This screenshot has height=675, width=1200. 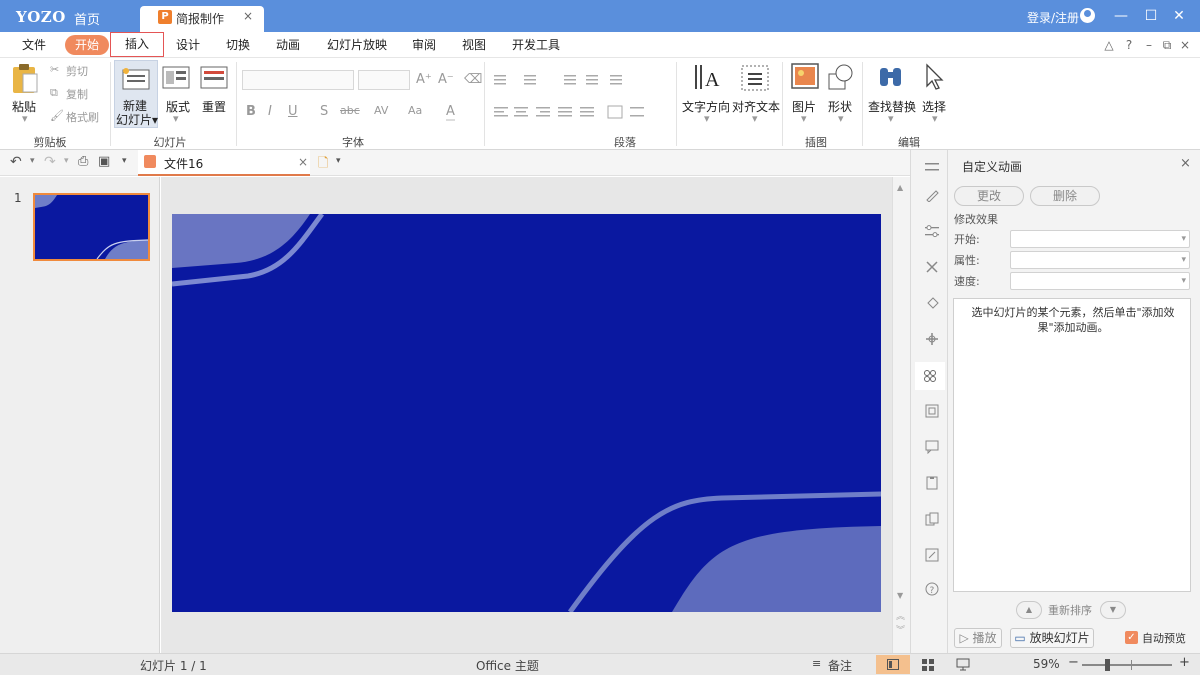 What do you see at coordinates (1127, 665) in the screenshot?
I see `zoom-slider` at bounding box center [1127, 665].